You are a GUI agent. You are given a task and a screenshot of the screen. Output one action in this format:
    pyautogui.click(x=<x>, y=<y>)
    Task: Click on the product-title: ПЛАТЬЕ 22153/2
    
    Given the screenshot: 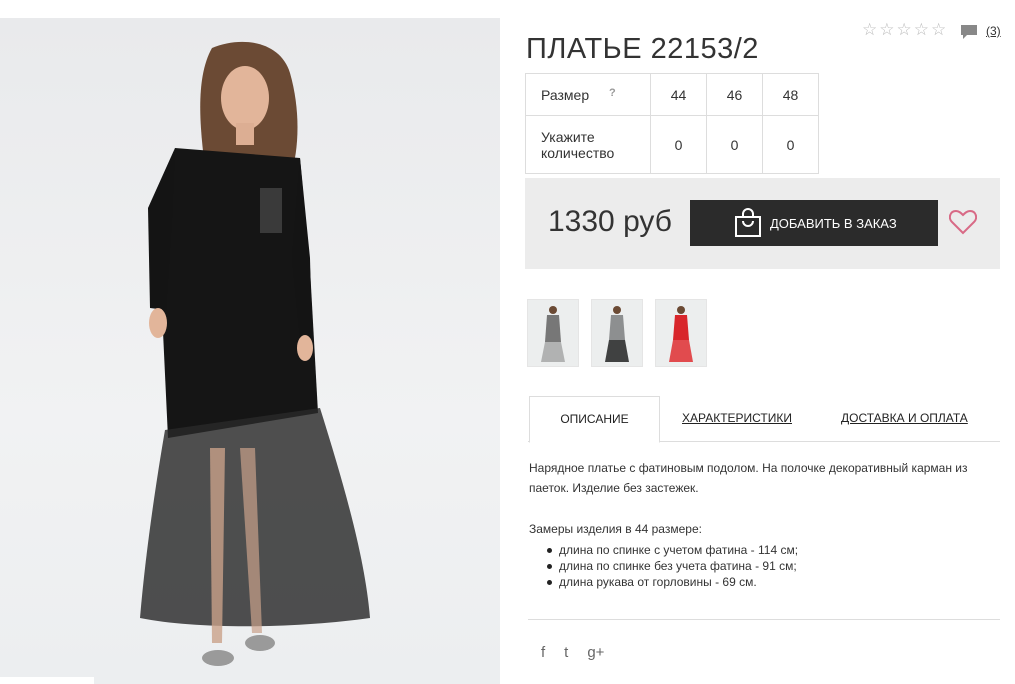 What is the action you would take?
    pyautogui.click(x=642, y=49)
    